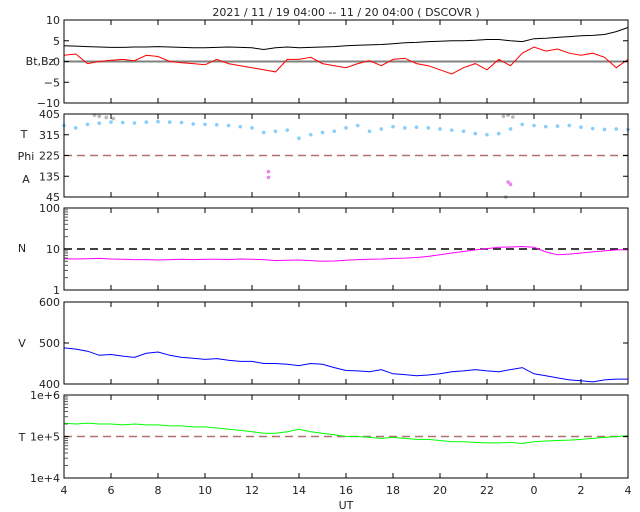  I want to click on x-tick-label: 20, so click(440, 490).